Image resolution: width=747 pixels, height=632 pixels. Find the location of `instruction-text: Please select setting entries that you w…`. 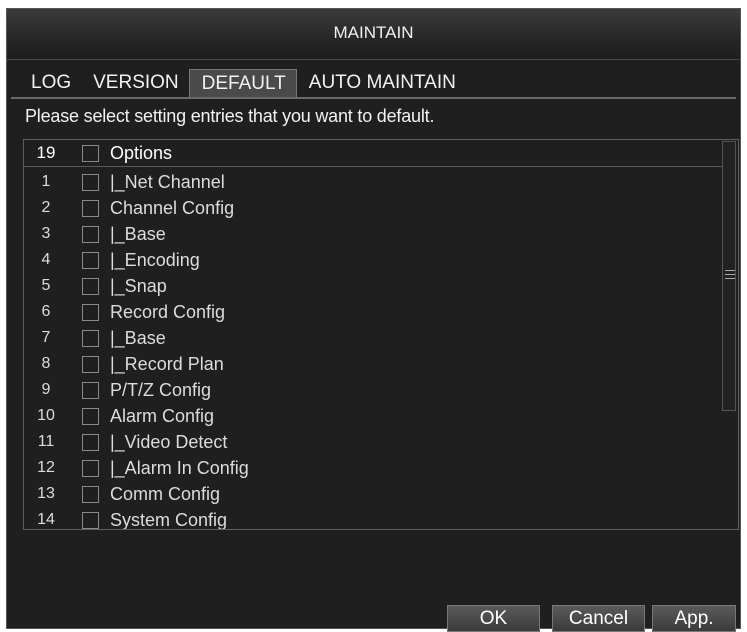

instruction-text: Please select setting entries that you w… is located at coordinates (230, 116).